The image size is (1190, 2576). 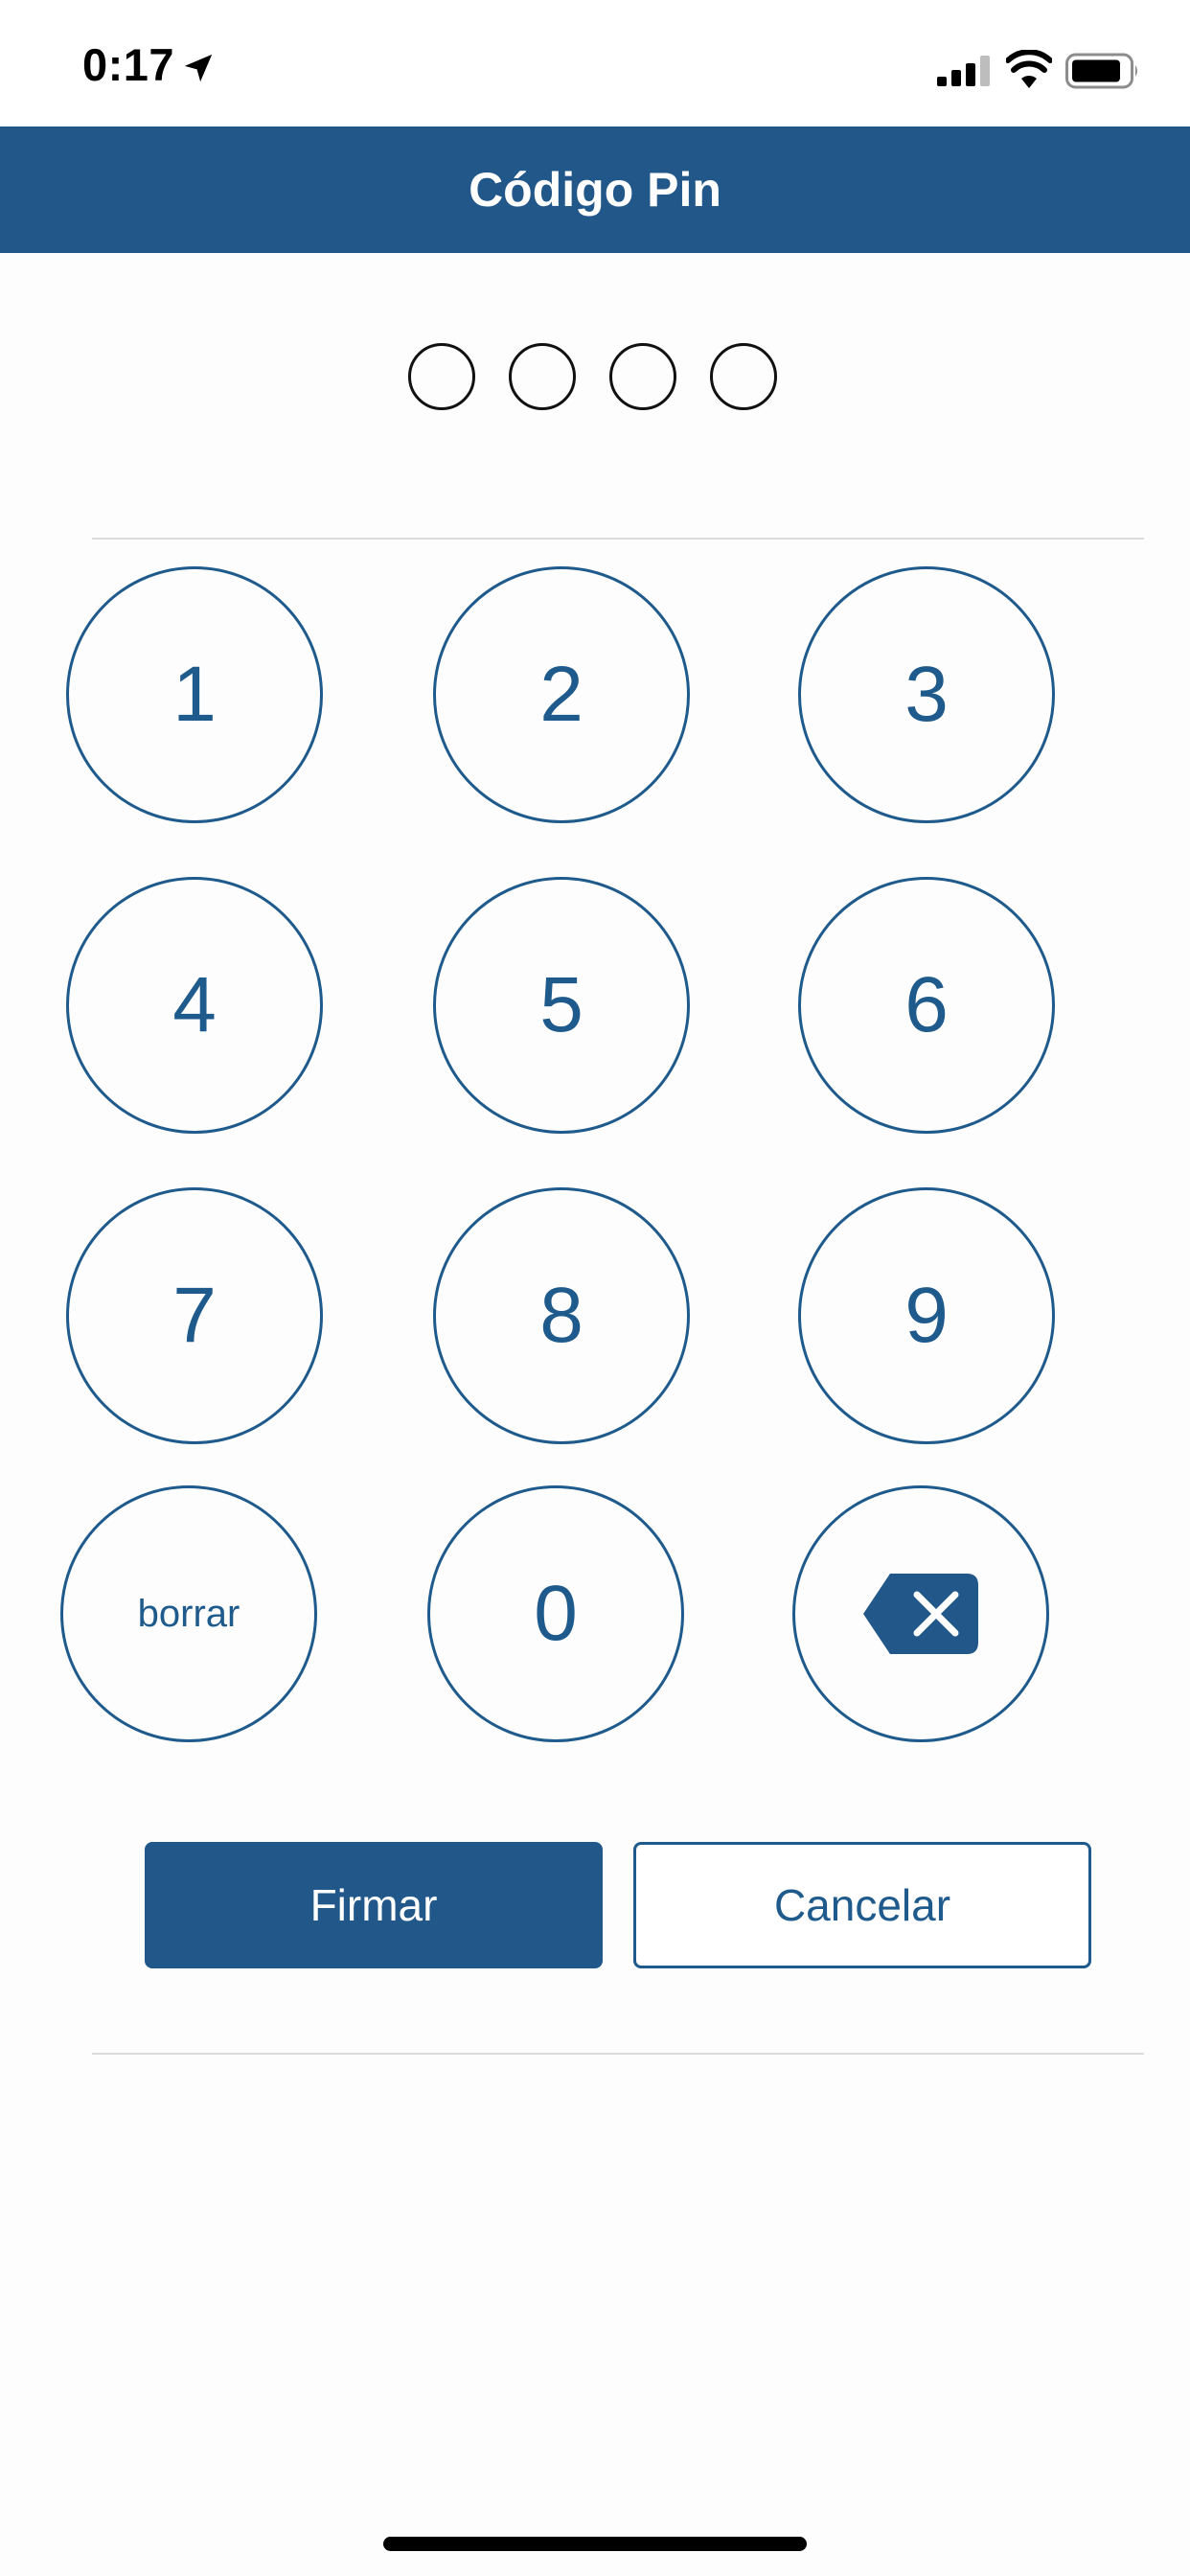 I want to click on location-arrow-icon, so click(x=199, y=68).